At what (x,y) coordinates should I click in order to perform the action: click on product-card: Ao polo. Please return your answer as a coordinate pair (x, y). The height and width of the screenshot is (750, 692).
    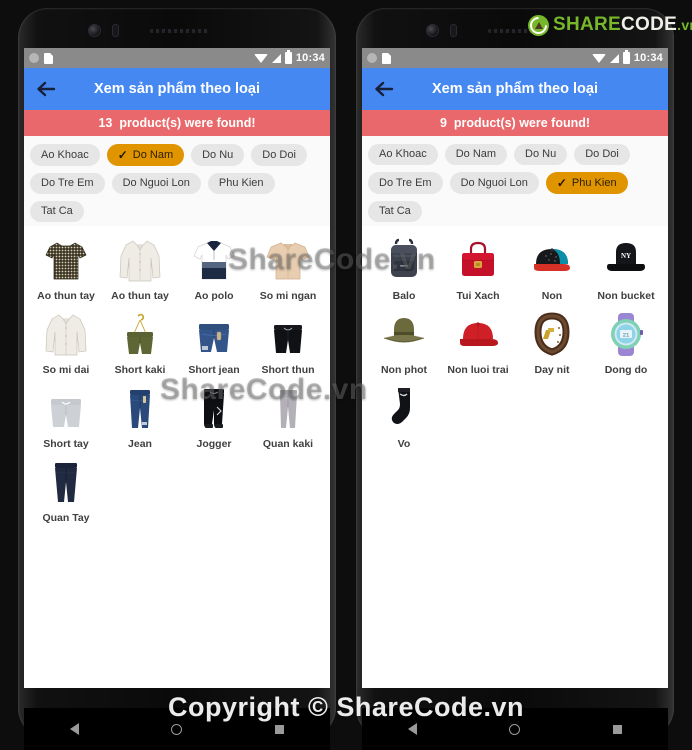
    Looking at the image, I should click on (214, 267).